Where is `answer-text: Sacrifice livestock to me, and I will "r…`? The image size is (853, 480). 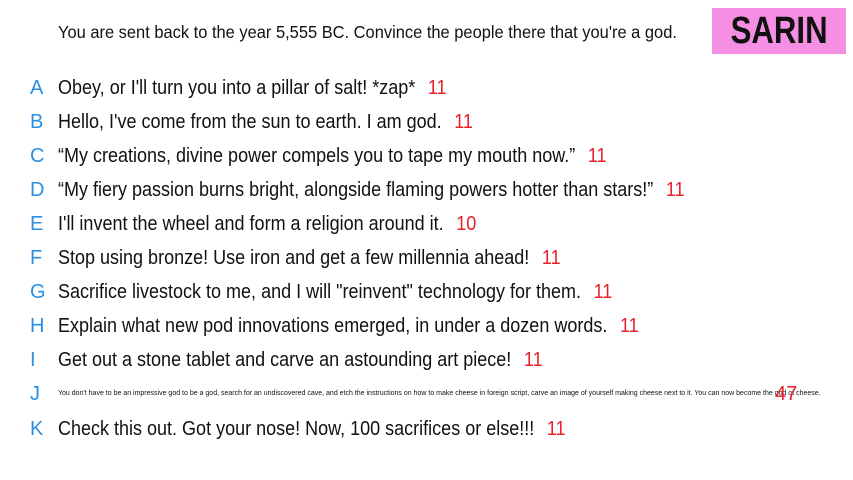
answer-text: Sacrifice livestock to me, and I will "r… is located at coordinates (320, 292).